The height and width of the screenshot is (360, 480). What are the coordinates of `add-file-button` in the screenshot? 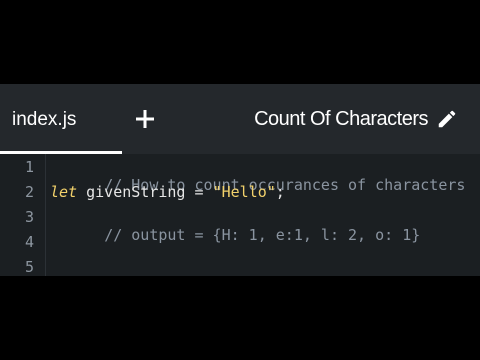 It's located at (145, 119).